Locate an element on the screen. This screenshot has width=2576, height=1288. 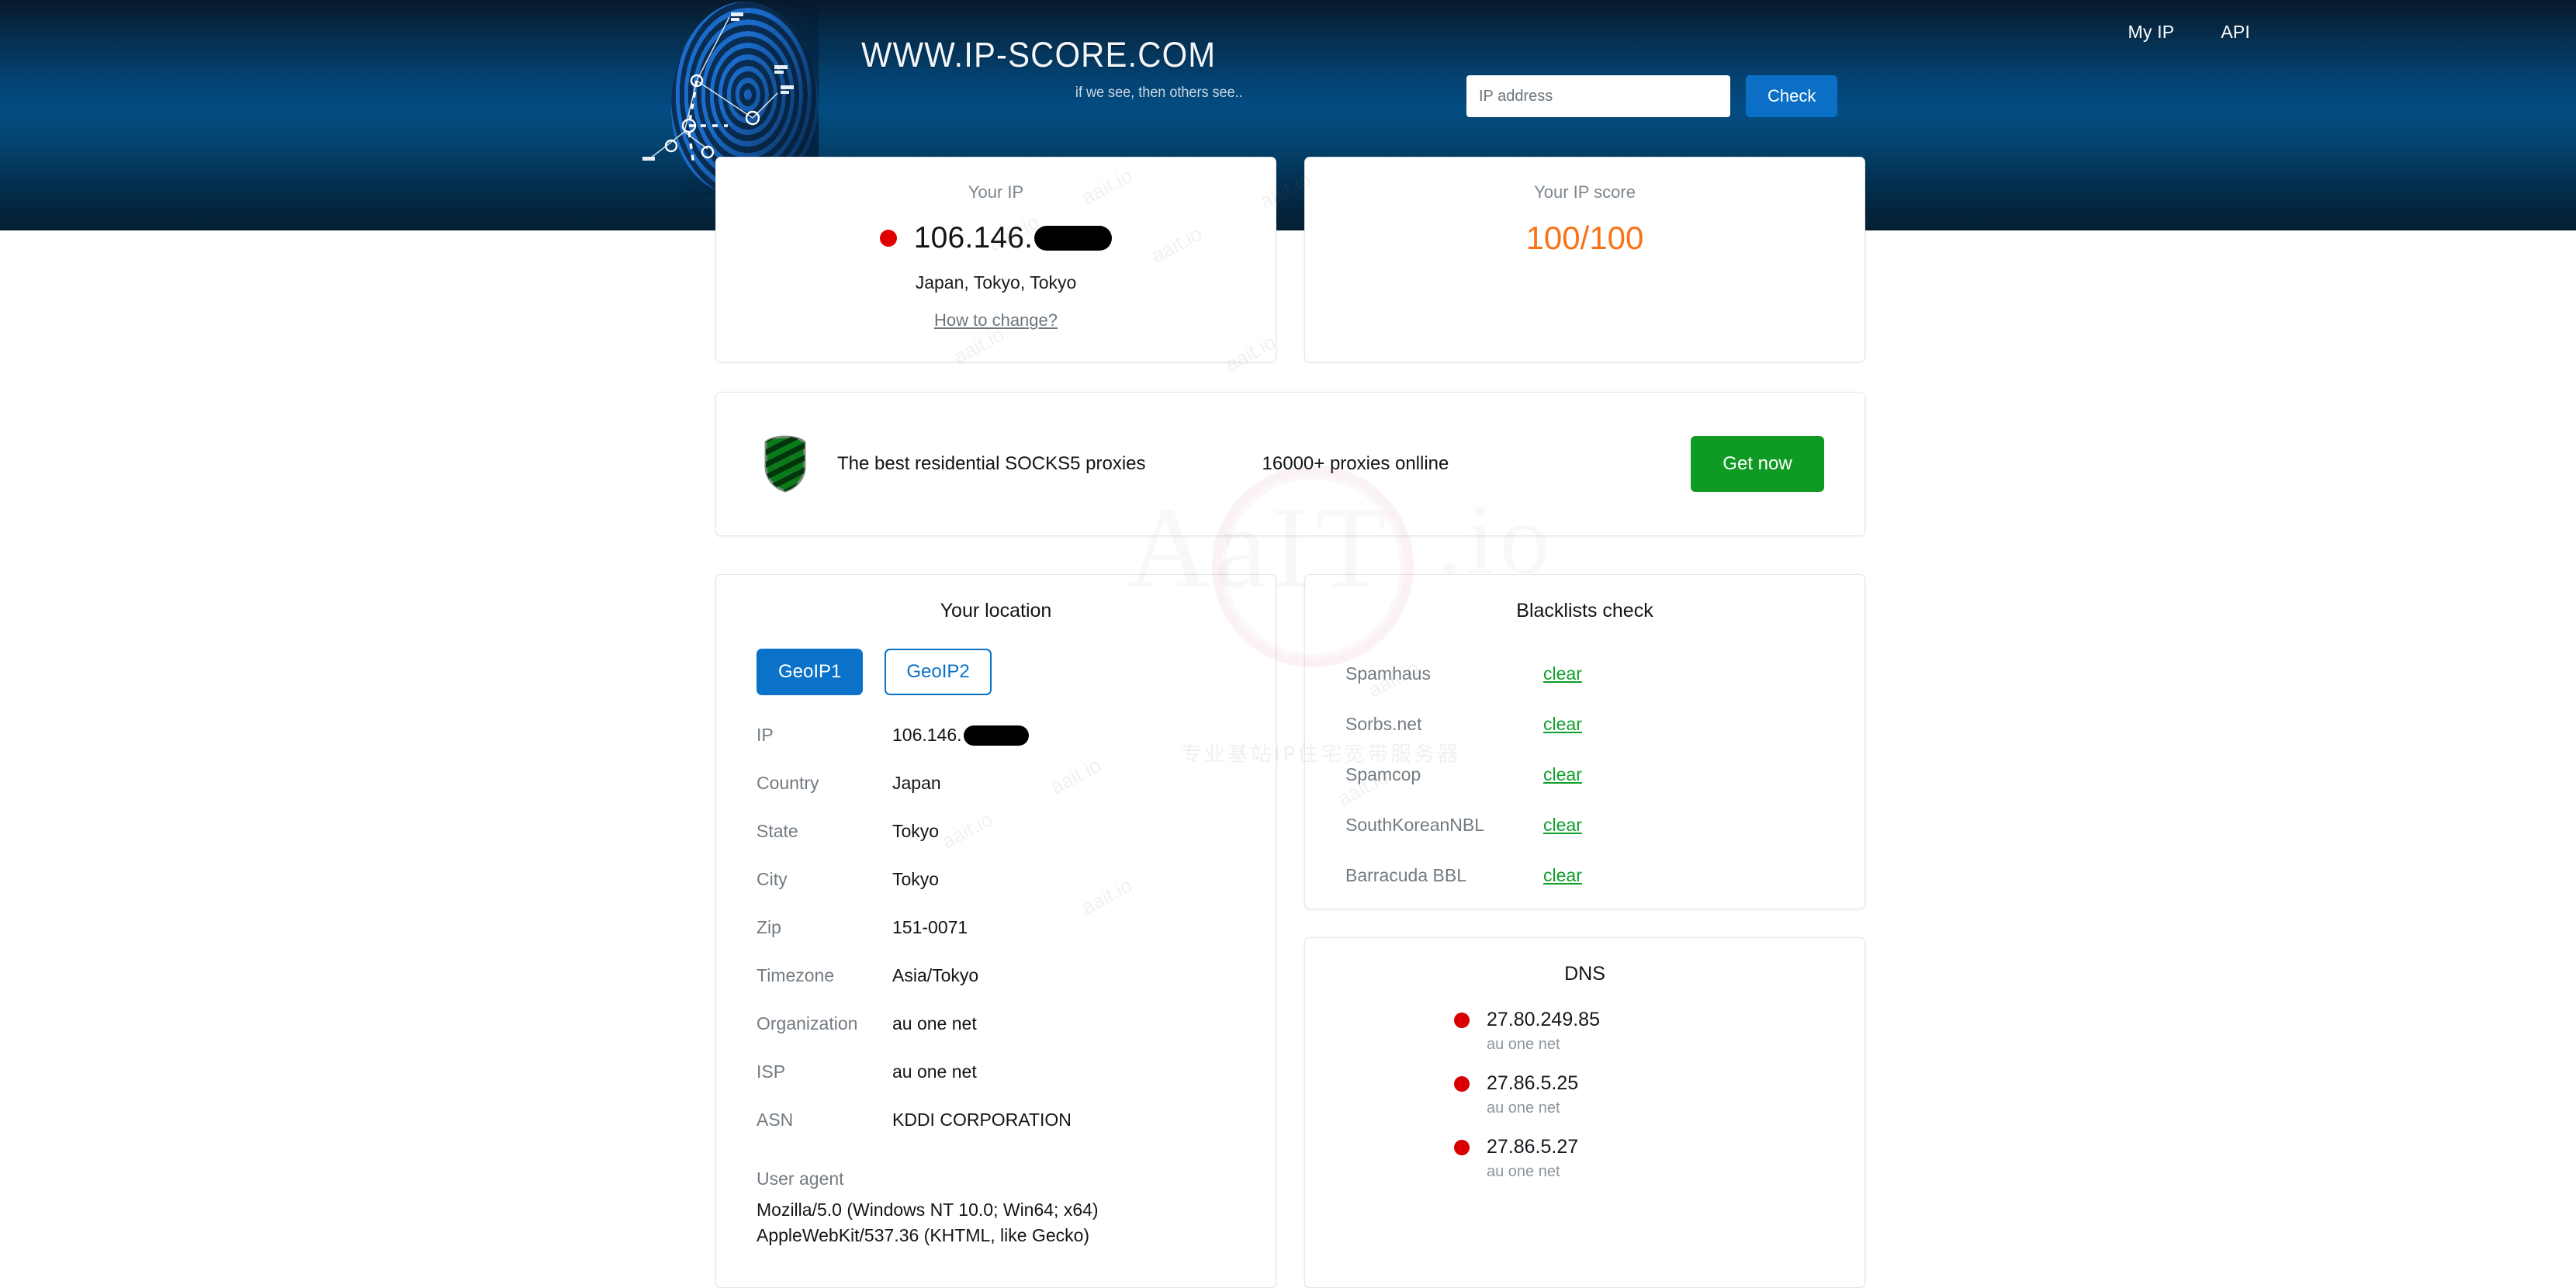
blacklist-name: Spamhaus is located at coordinates (1388, 673).